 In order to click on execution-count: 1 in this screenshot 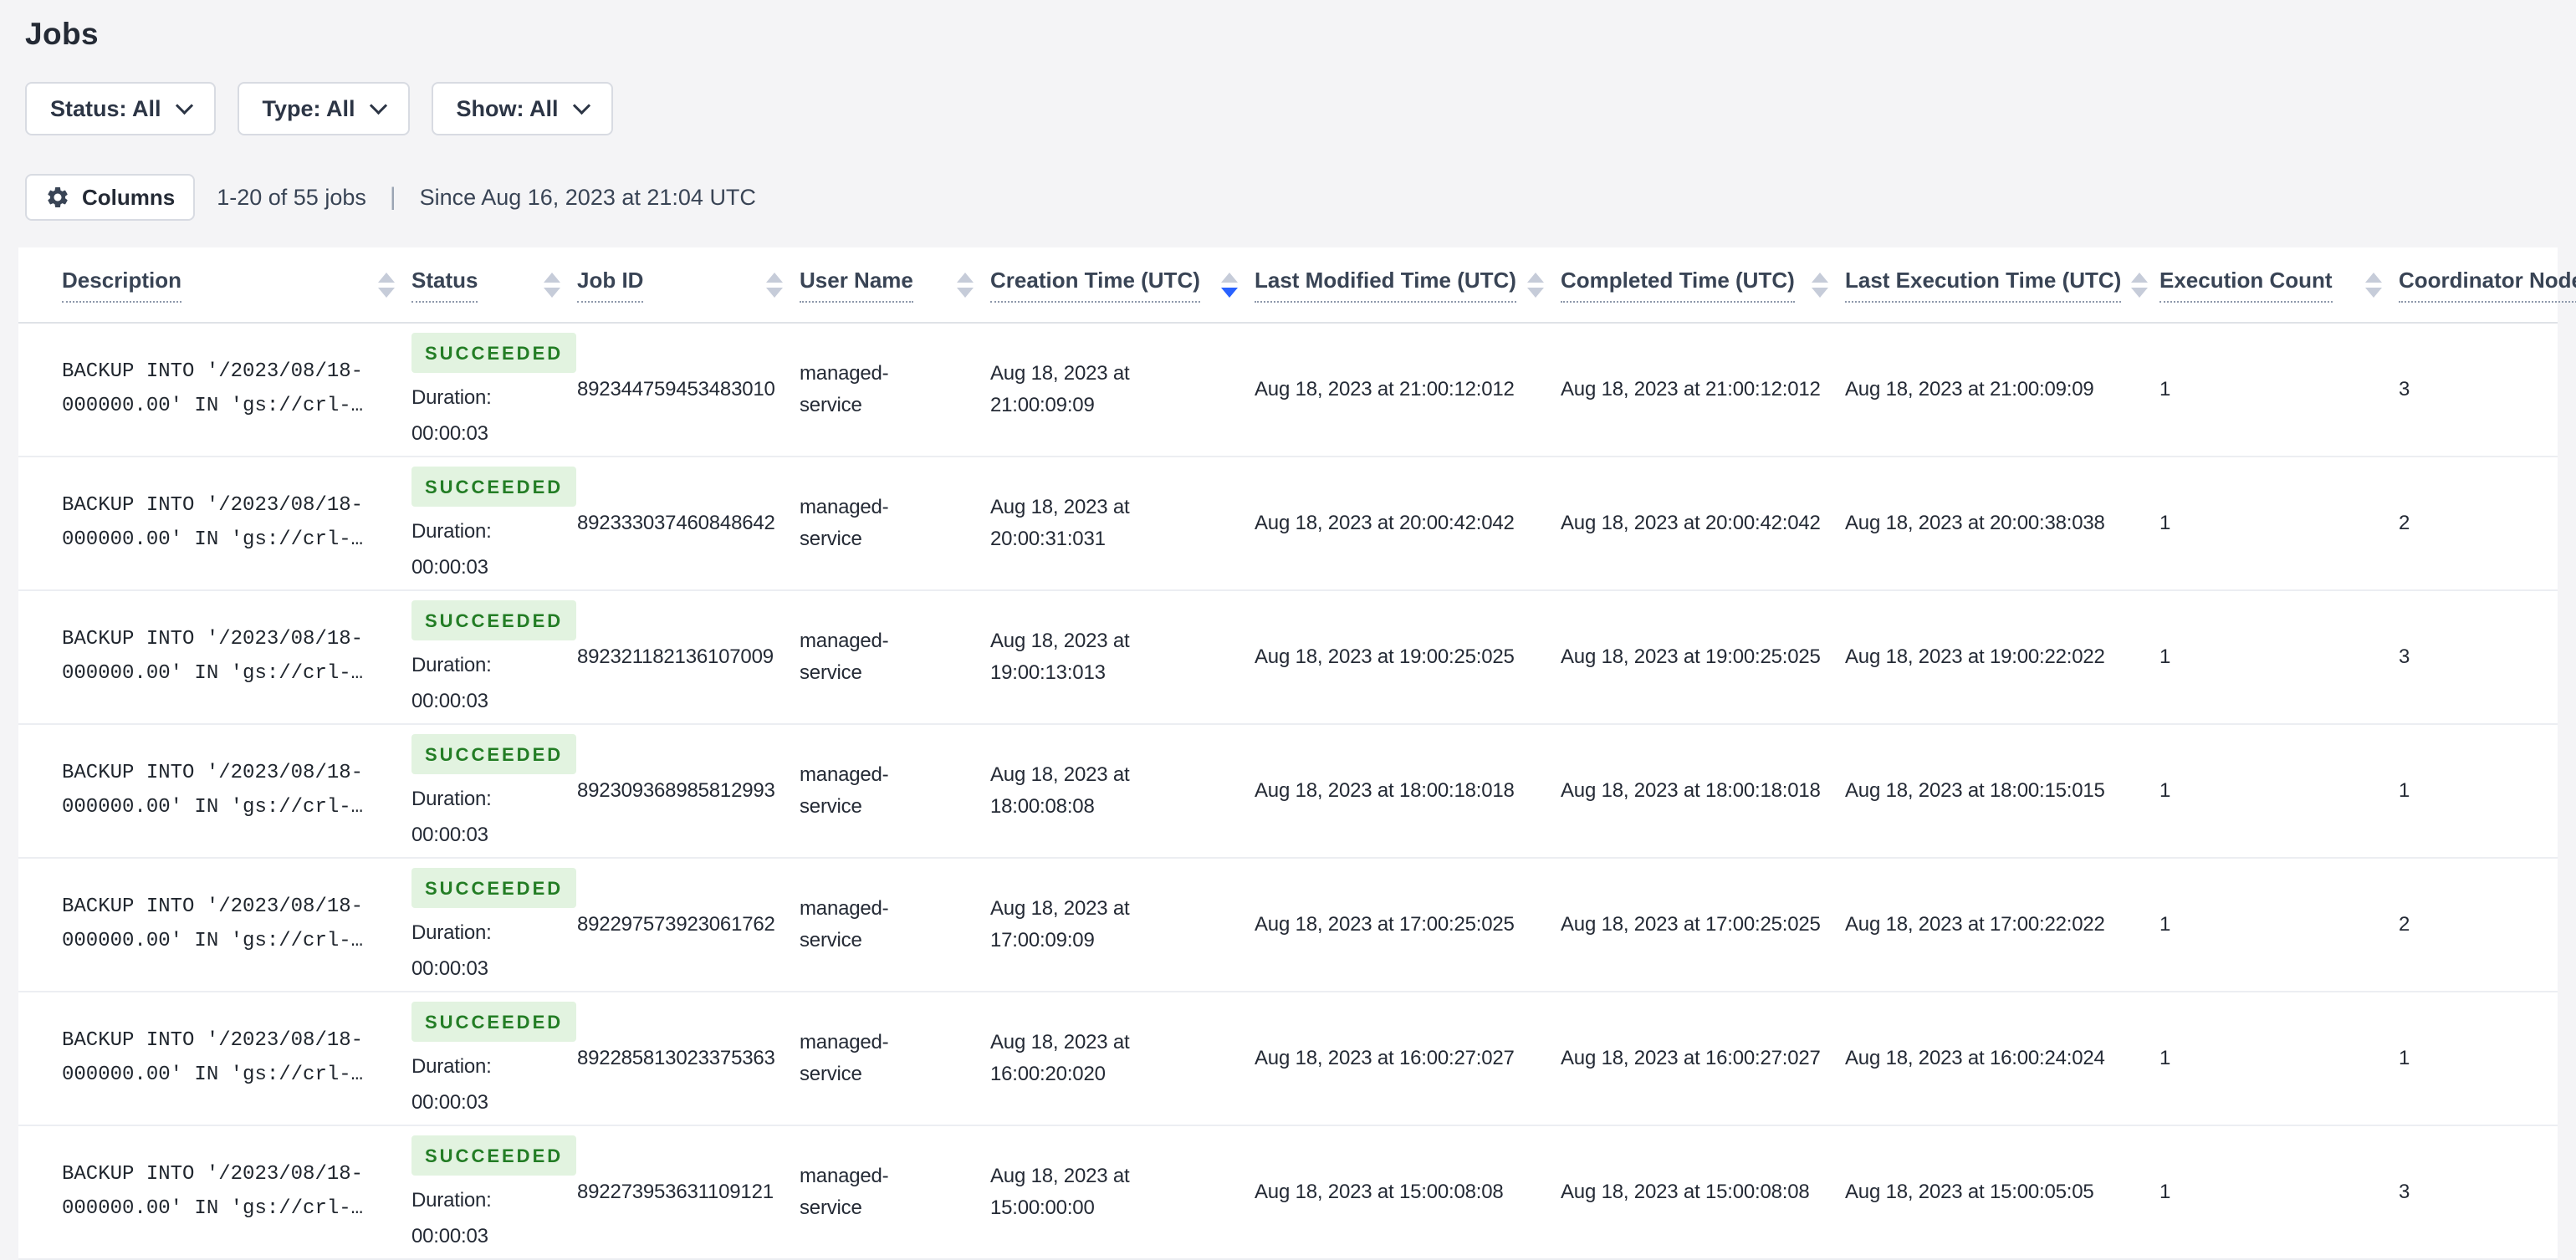, I will do `click(2165, 1191)`.